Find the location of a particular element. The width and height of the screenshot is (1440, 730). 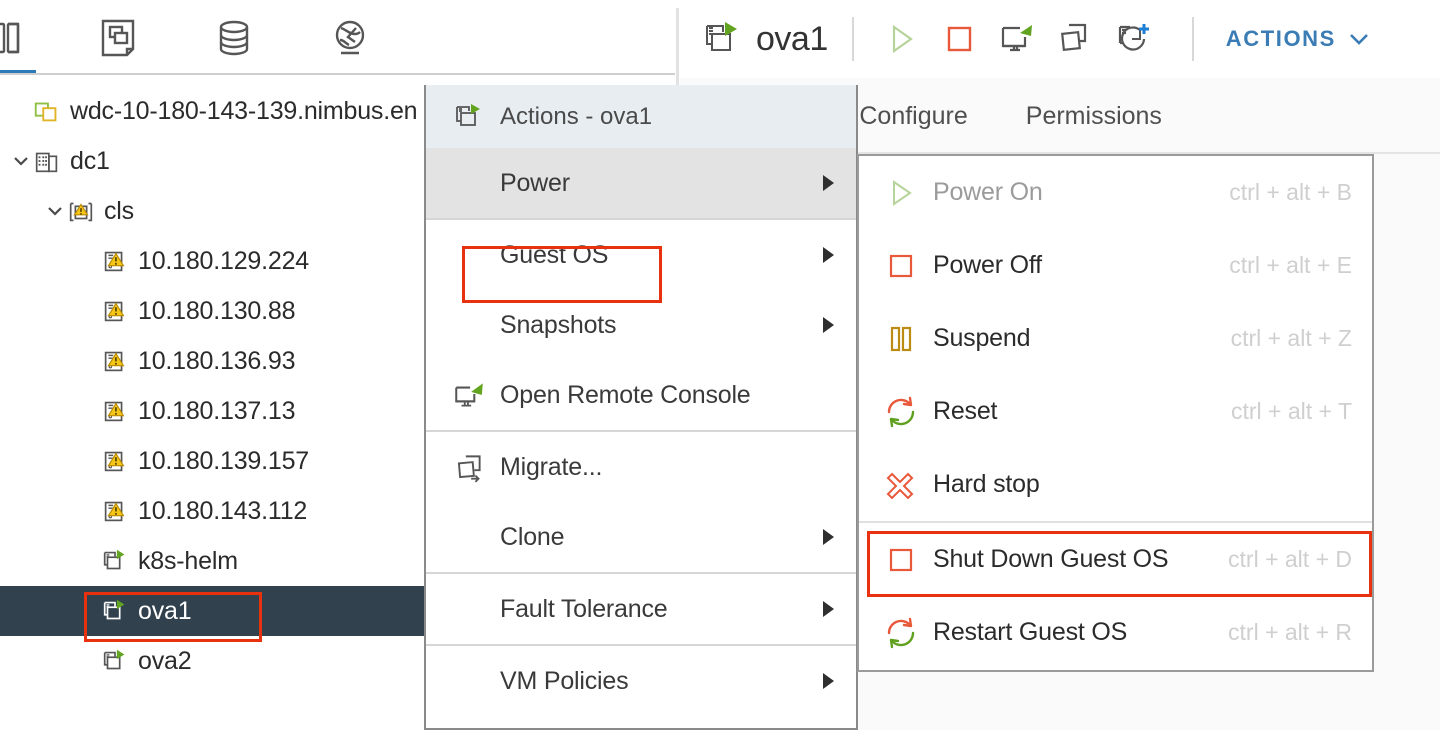

power-menu-item-suspend: Suspend ctrl + alt + Z is located at coordinates (1115, 338).